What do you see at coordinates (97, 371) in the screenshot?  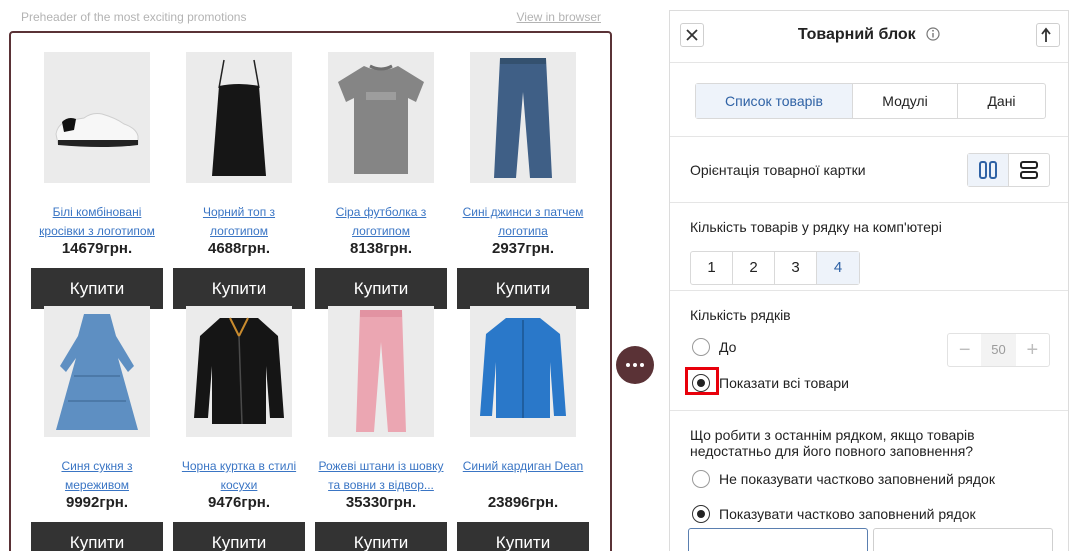 I see `dress-image` at bounding box center [97, 371].